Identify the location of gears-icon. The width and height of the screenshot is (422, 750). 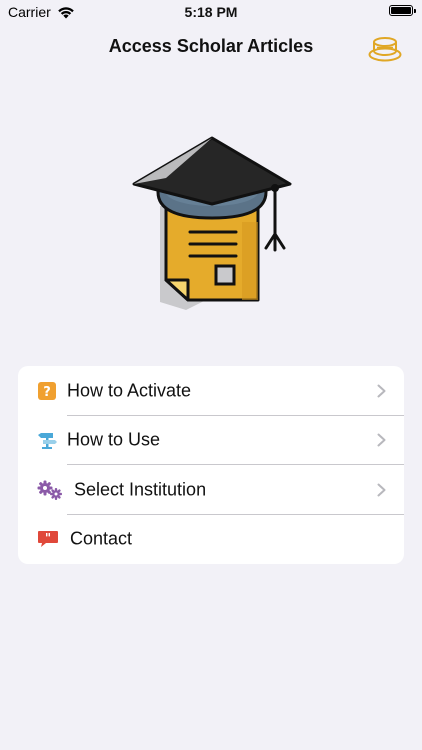
(49, 490).